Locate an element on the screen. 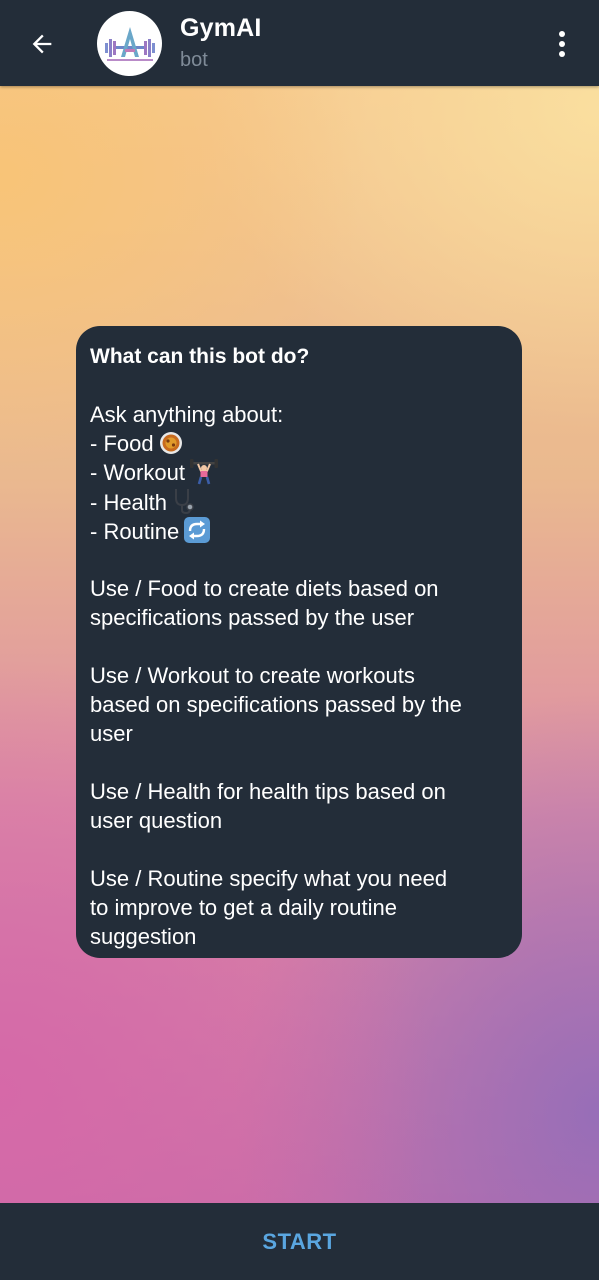 The width and height of the screenshot is (599, 1280). bottom-bar: START is located at coordinates (299, 1241).